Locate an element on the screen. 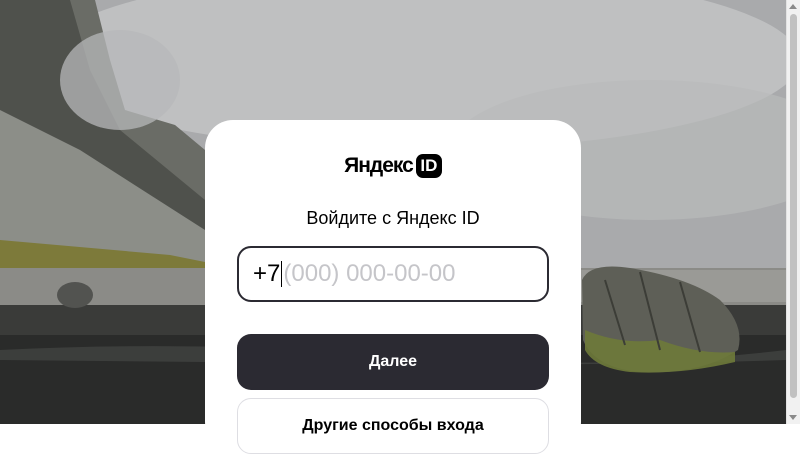 This screenshot has width=800, height=454. logo-id-badge: ID is located at coordinates (428, 166).